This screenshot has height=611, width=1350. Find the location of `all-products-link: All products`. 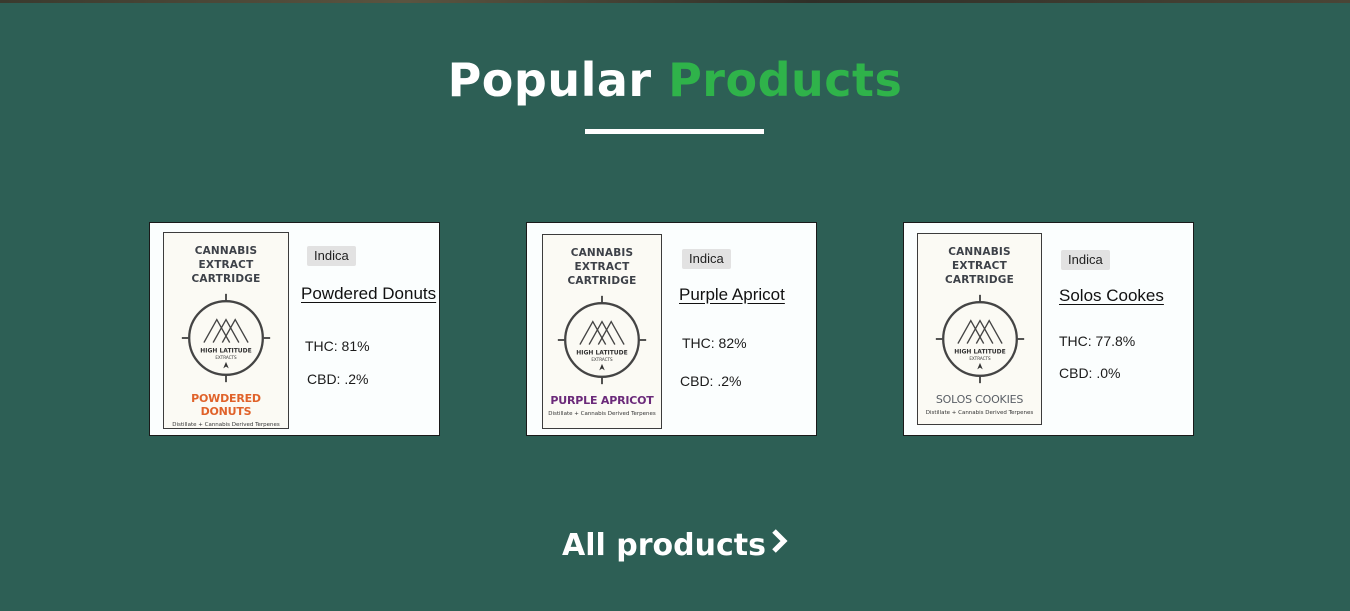

all-products-link: All products is located at coordinates (675, 546).